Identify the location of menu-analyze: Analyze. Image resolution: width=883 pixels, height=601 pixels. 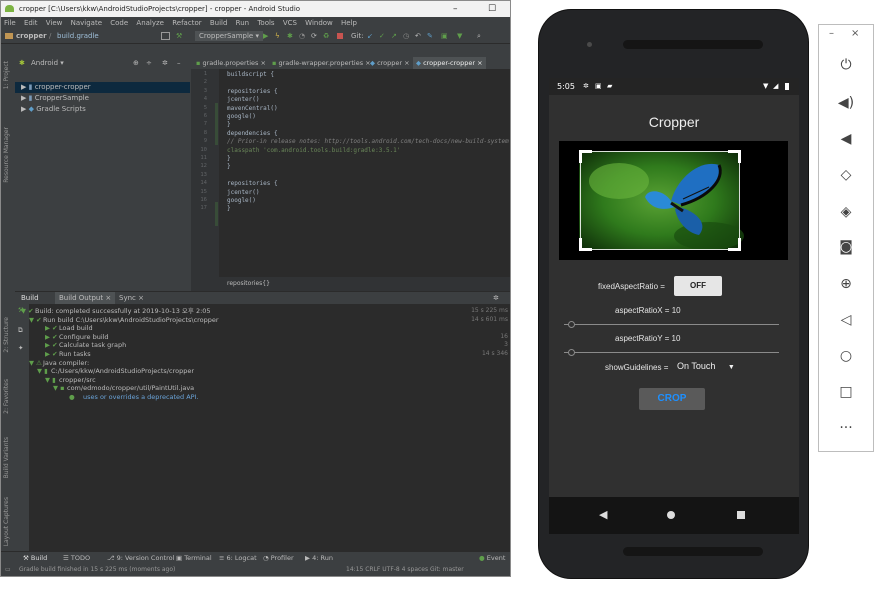
(150, 23).